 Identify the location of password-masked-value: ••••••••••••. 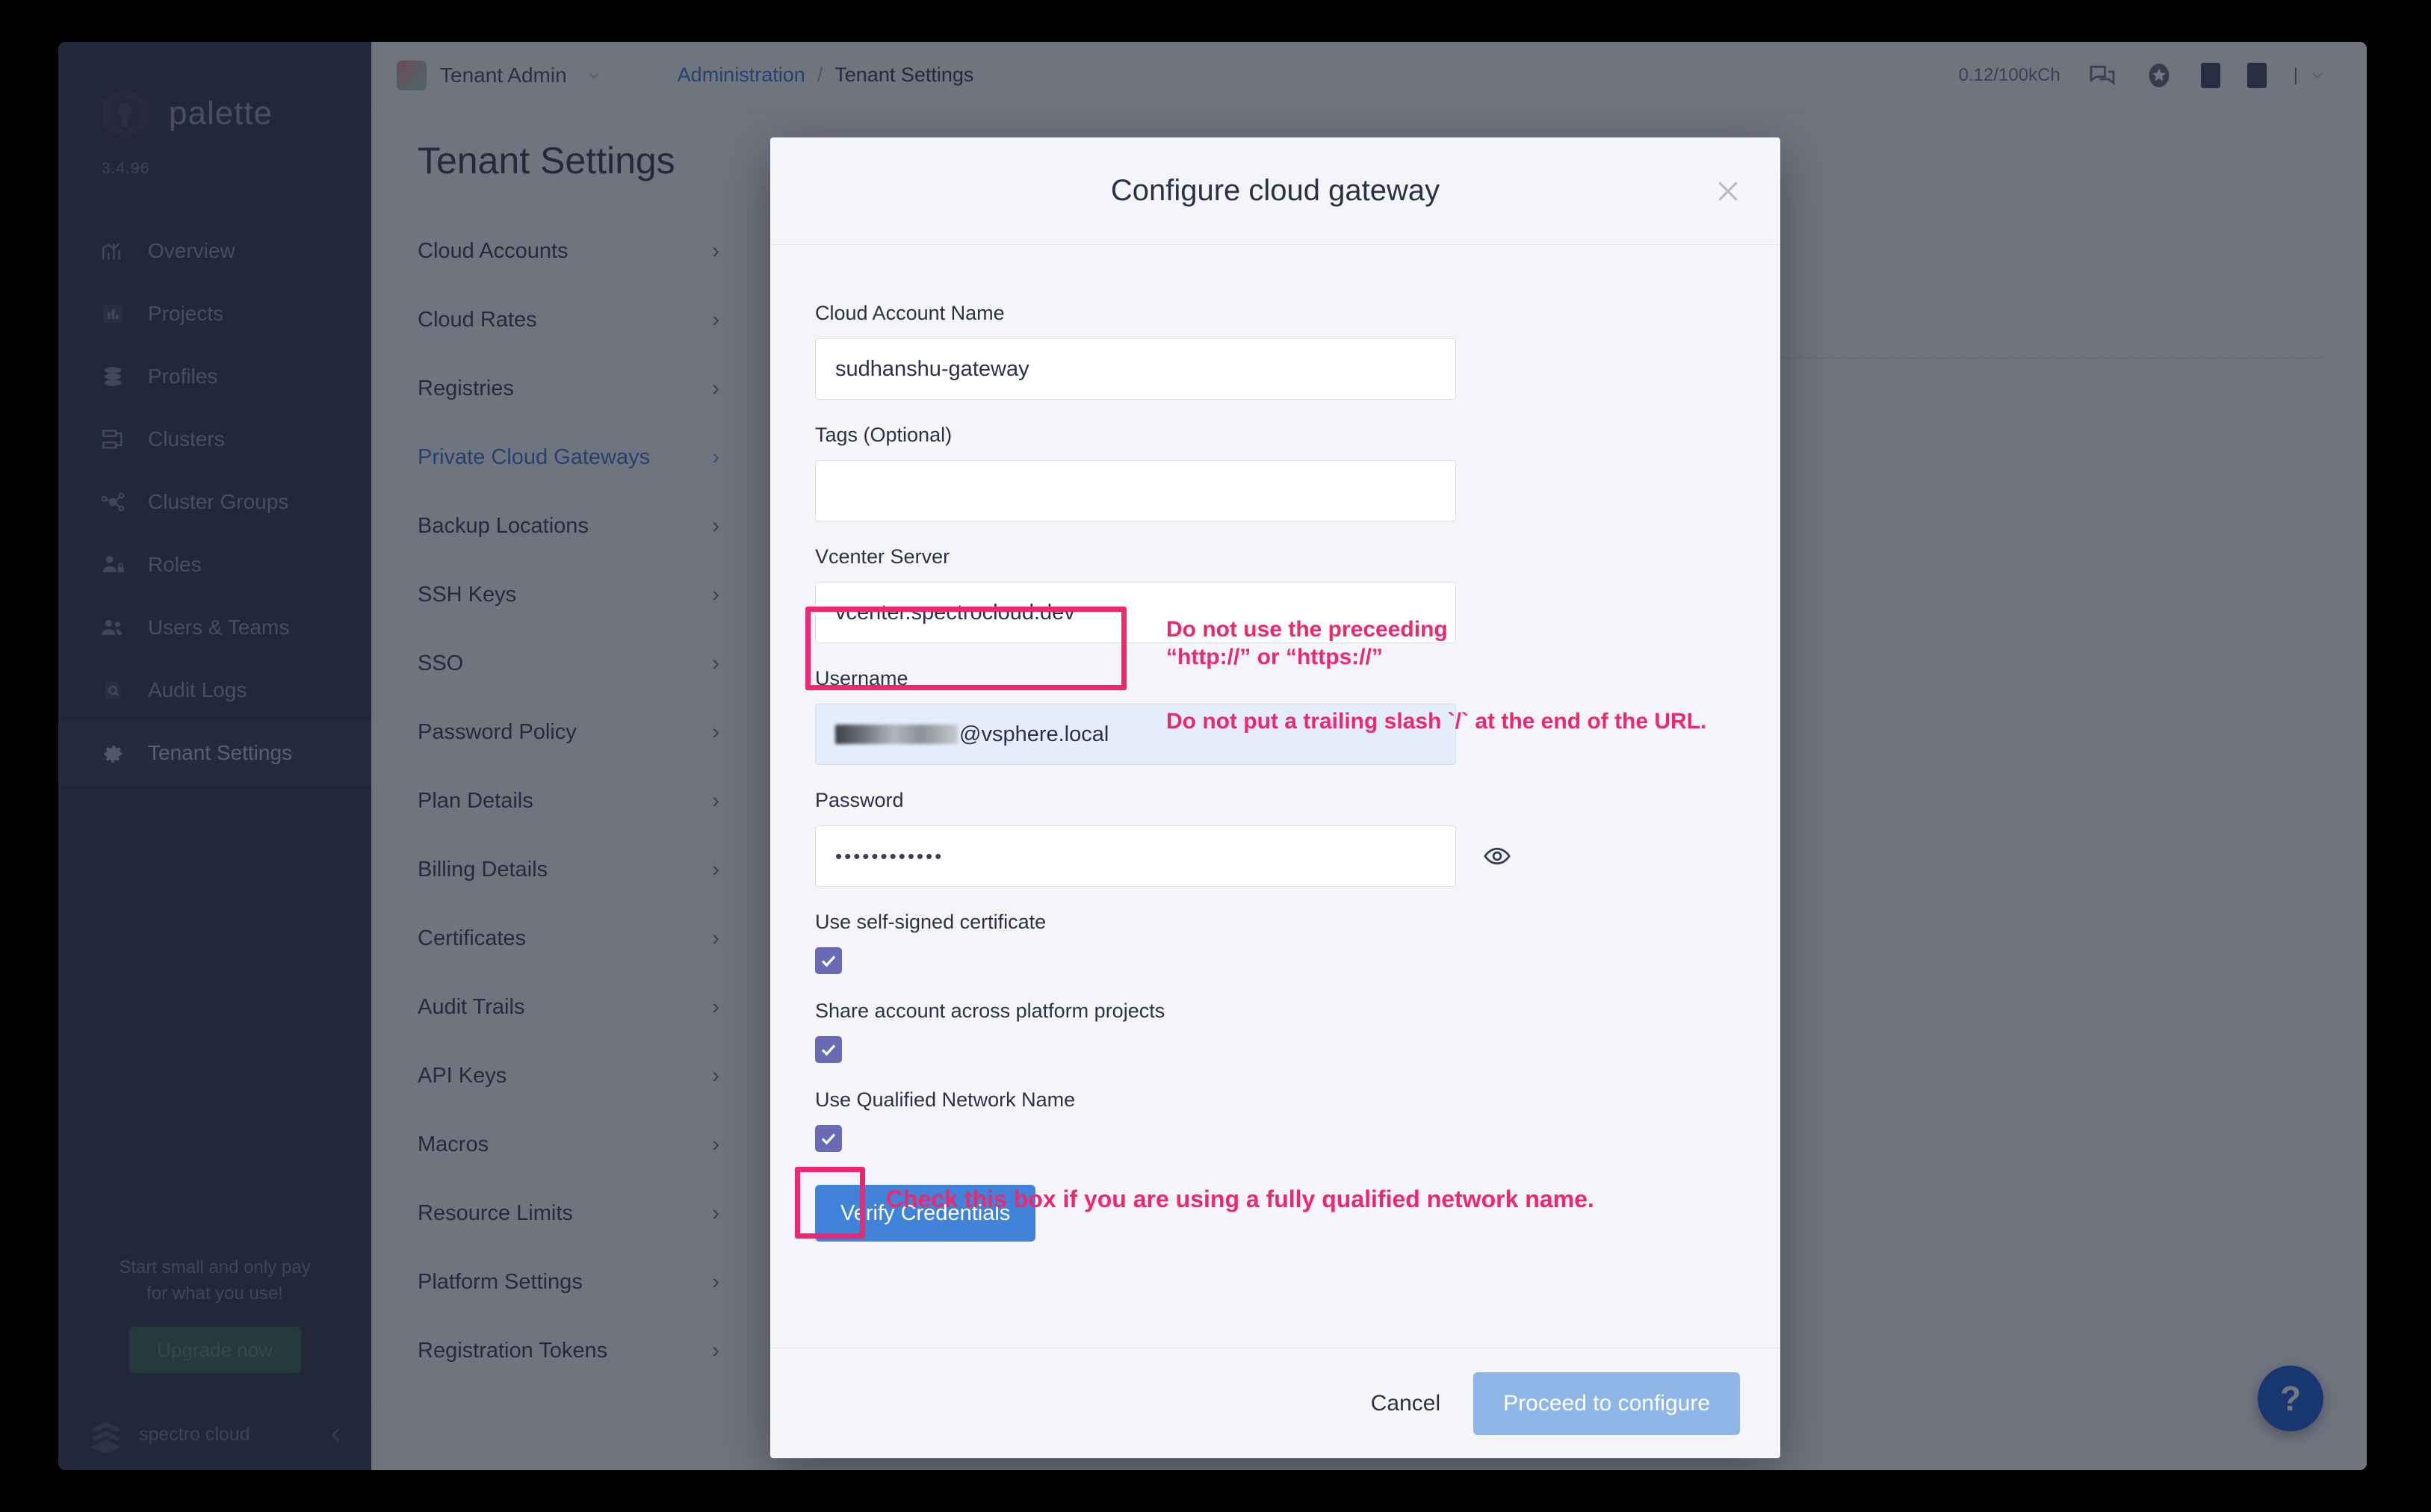
(889, 855).